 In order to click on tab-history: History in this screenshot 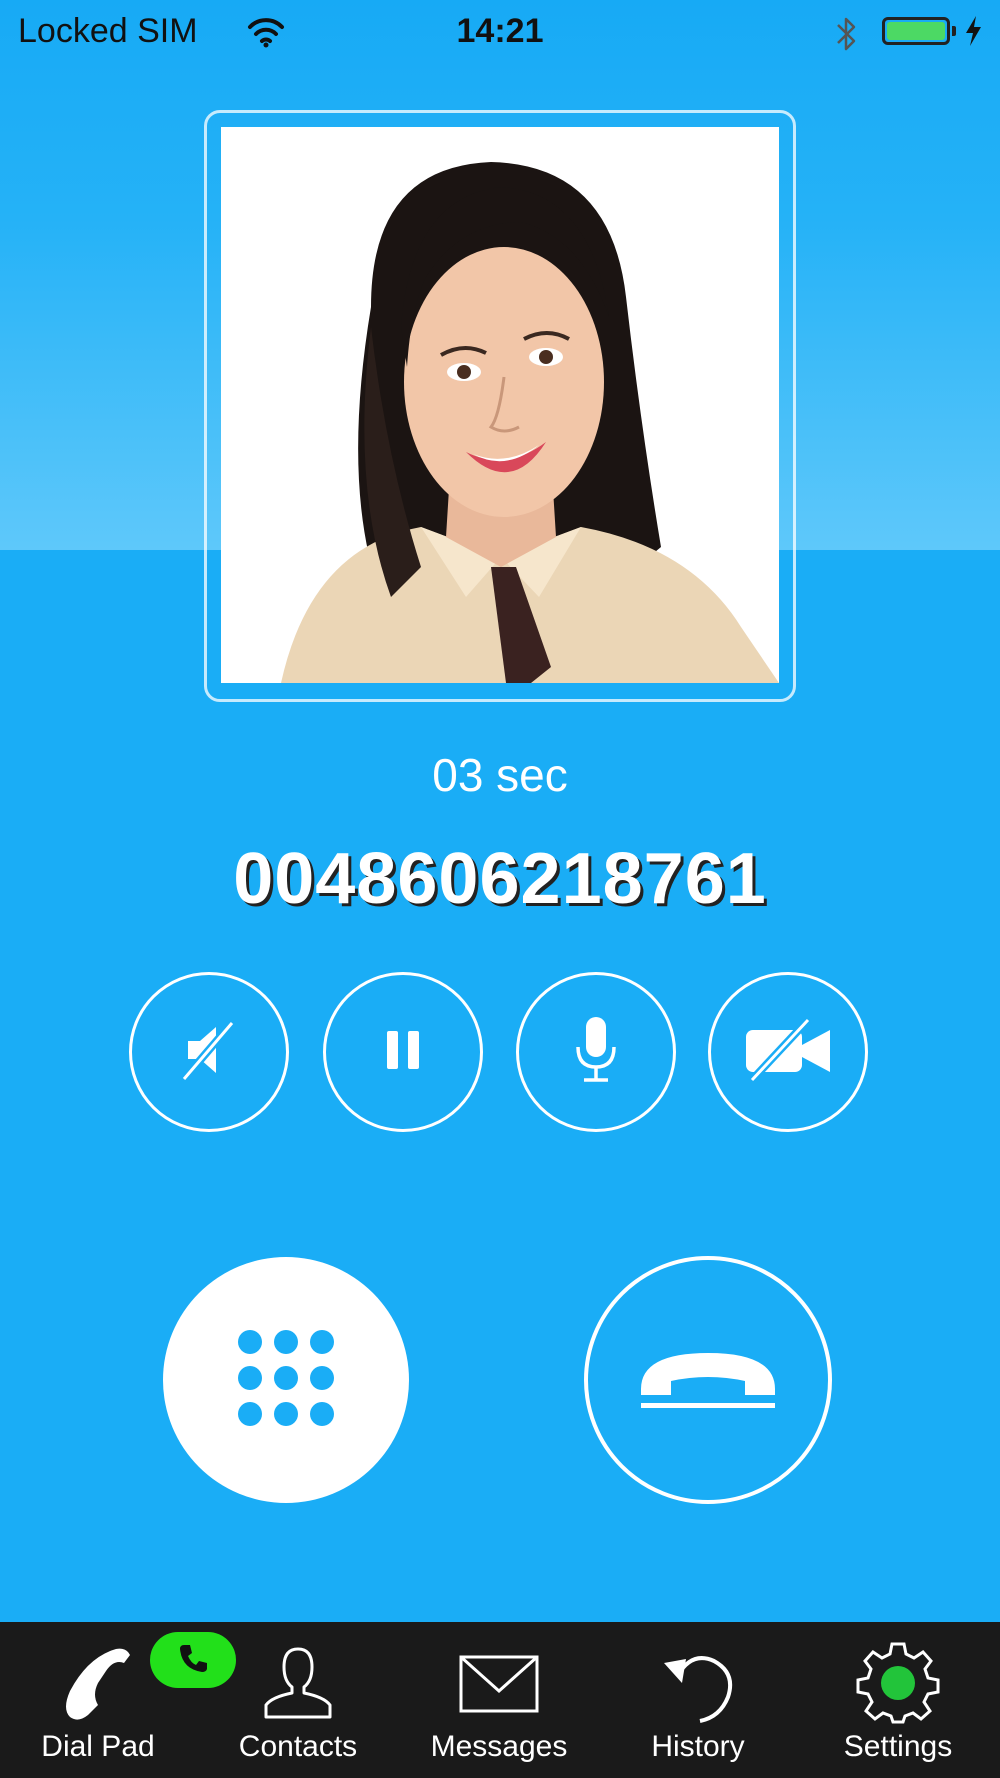, I will do `click(698, 1700)`.